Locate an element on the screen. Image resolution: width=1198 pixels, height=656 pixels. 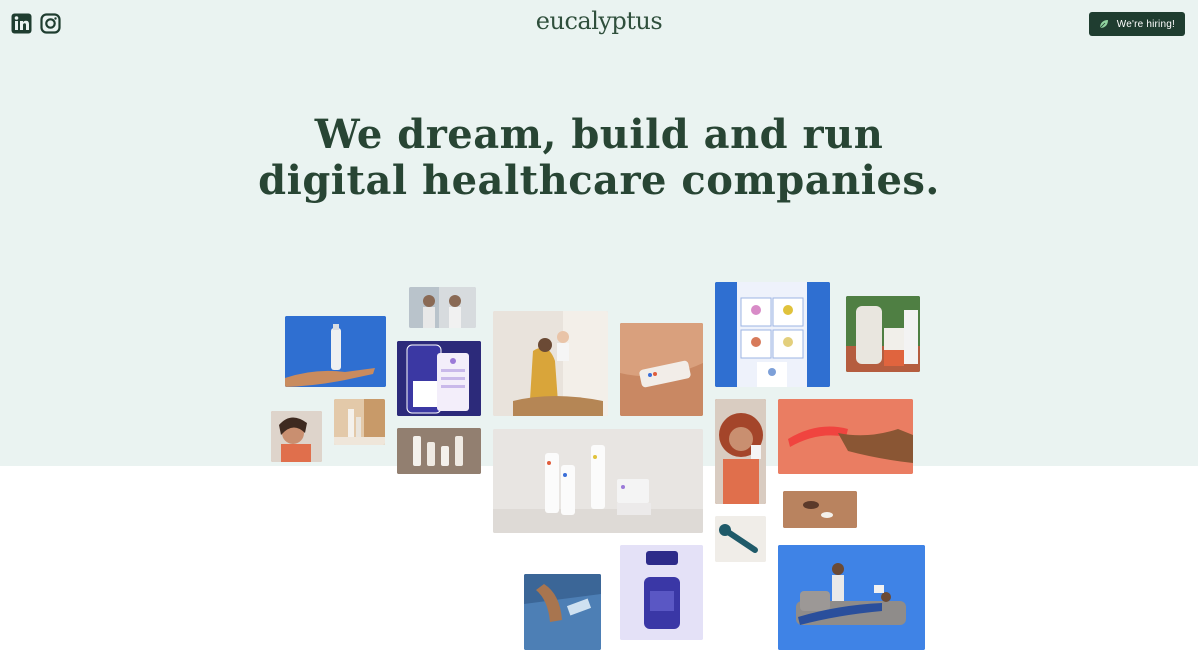
leaf-icon is located at coordinates (1103, 24).